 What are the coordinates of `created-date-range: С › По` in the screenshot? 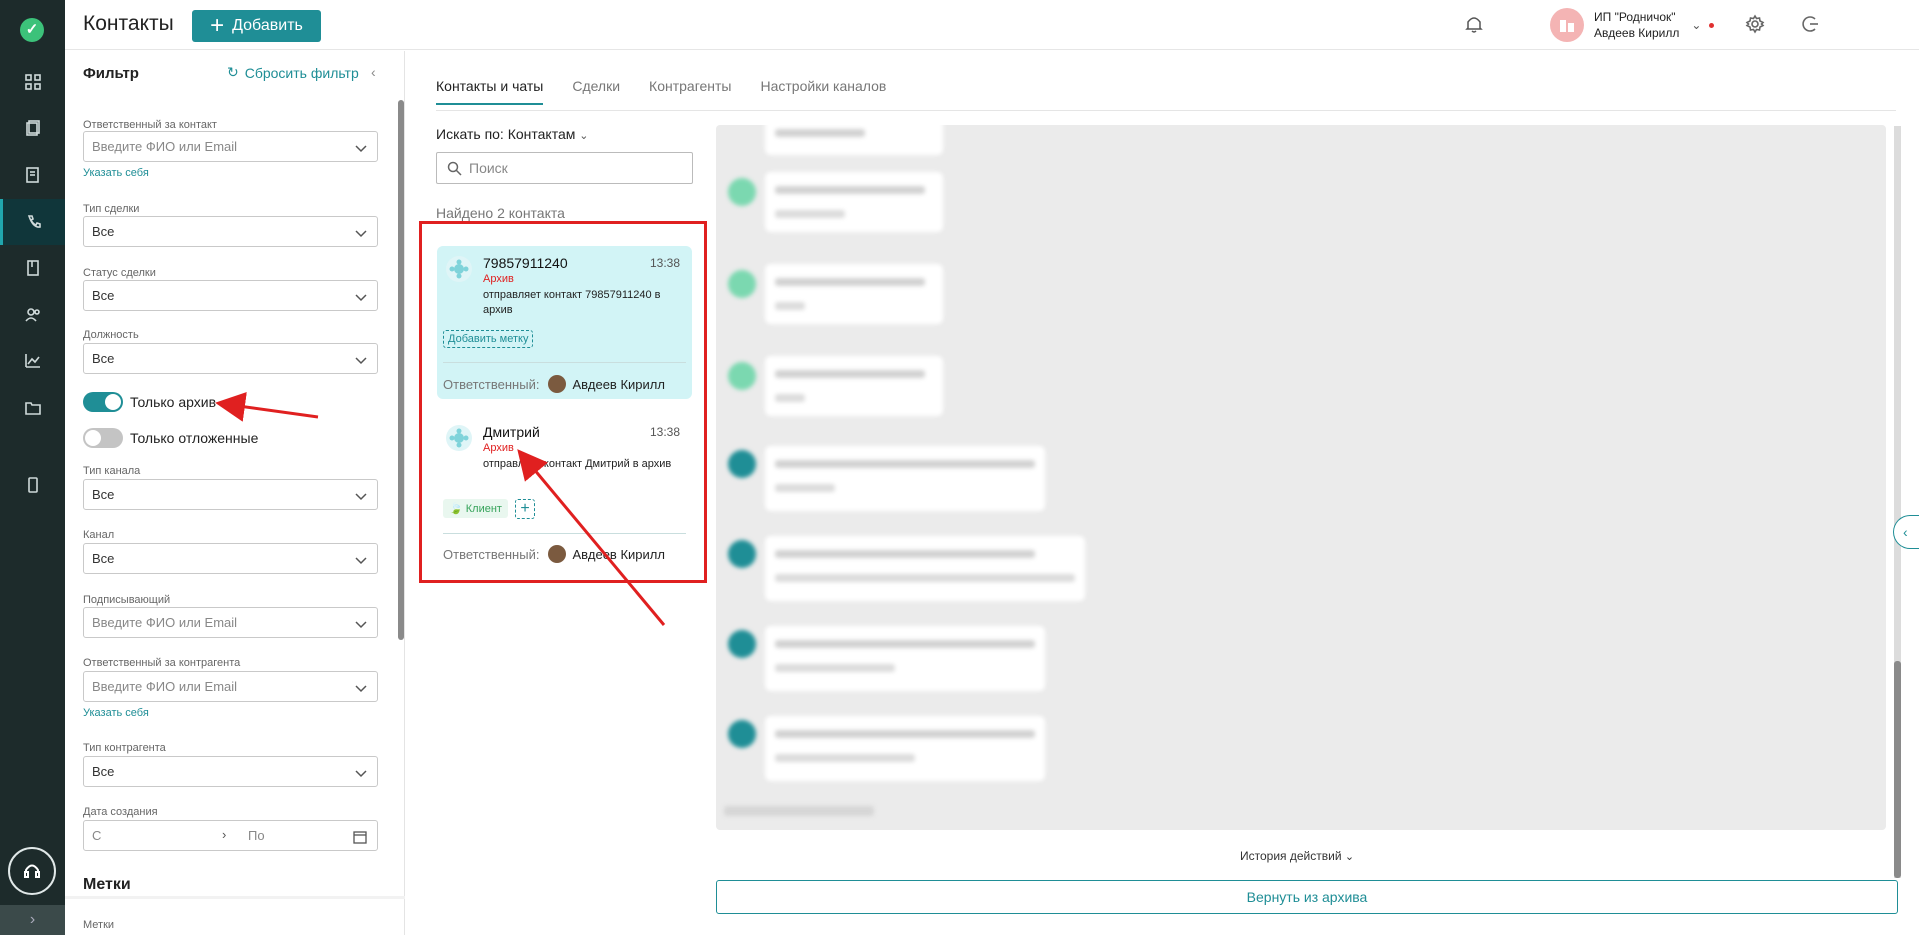 It's located at (230, 835).